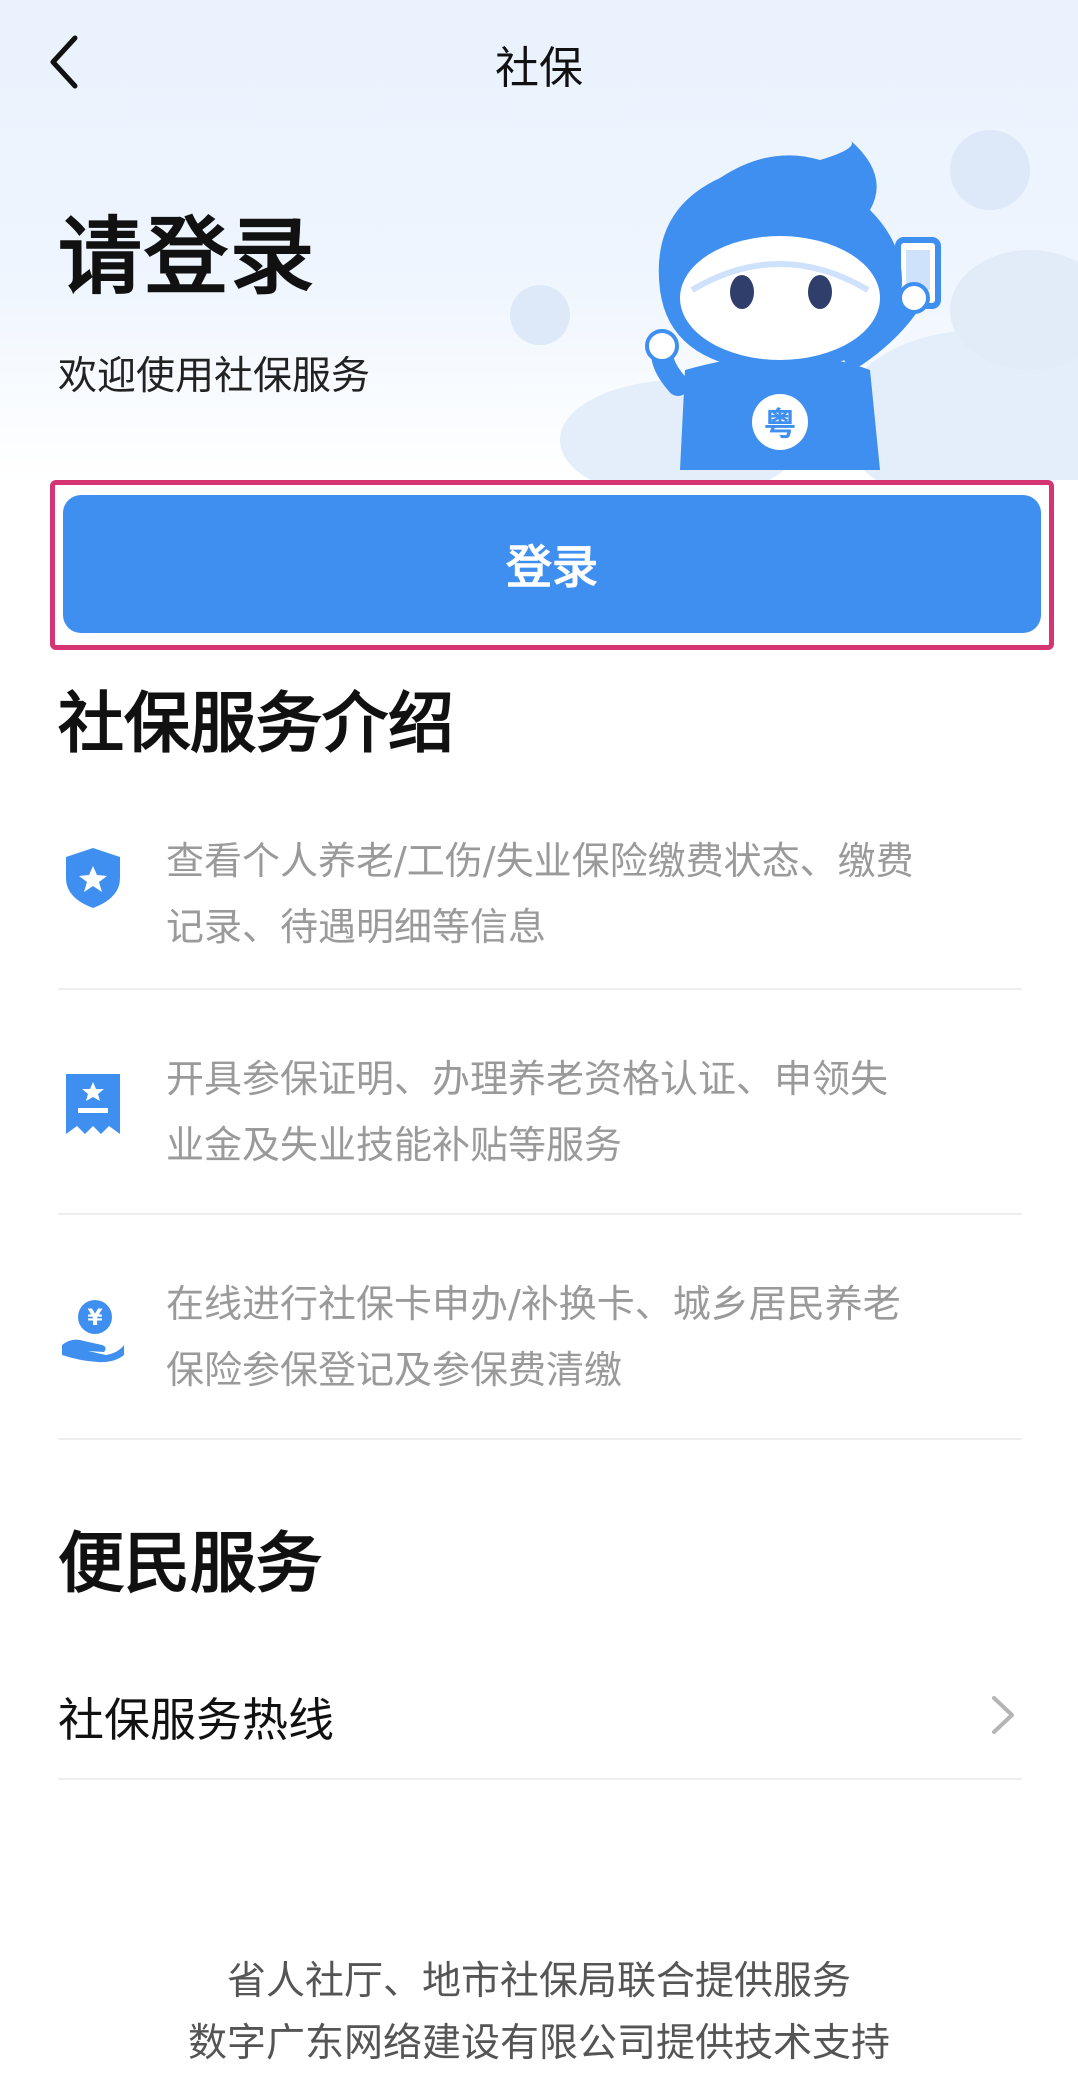 This screenshot has height=2083, width=1078. What do you see at coordinates (539, 68) in the screenshot?
I see `page-title: 社保` at bounding box center [539, 68].